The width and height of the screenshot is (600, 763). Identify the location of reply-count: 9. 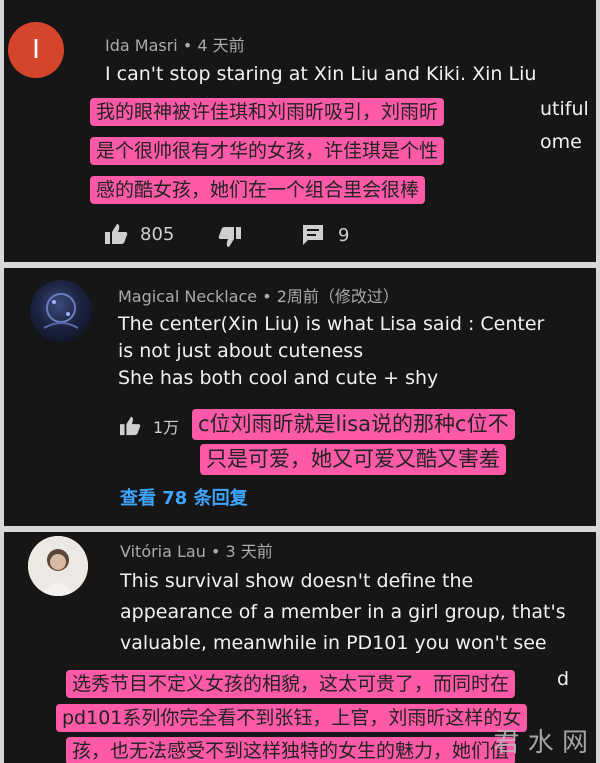
(344, 235).